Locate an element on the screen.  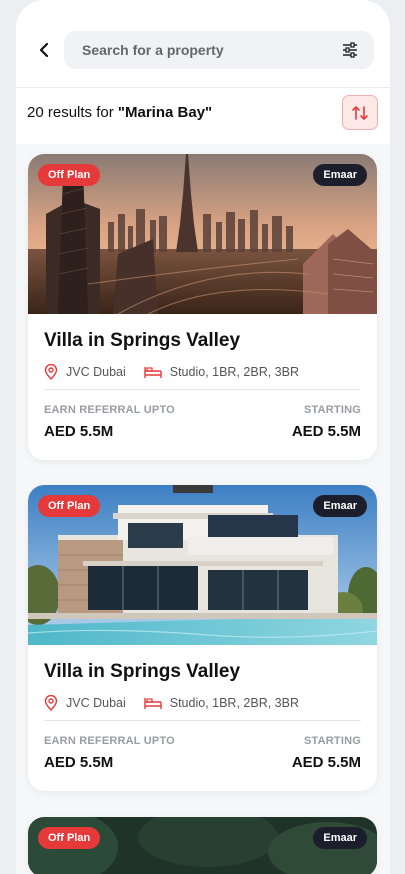
property-card: Off Plan Emaar is located at coordinates (202, 845).